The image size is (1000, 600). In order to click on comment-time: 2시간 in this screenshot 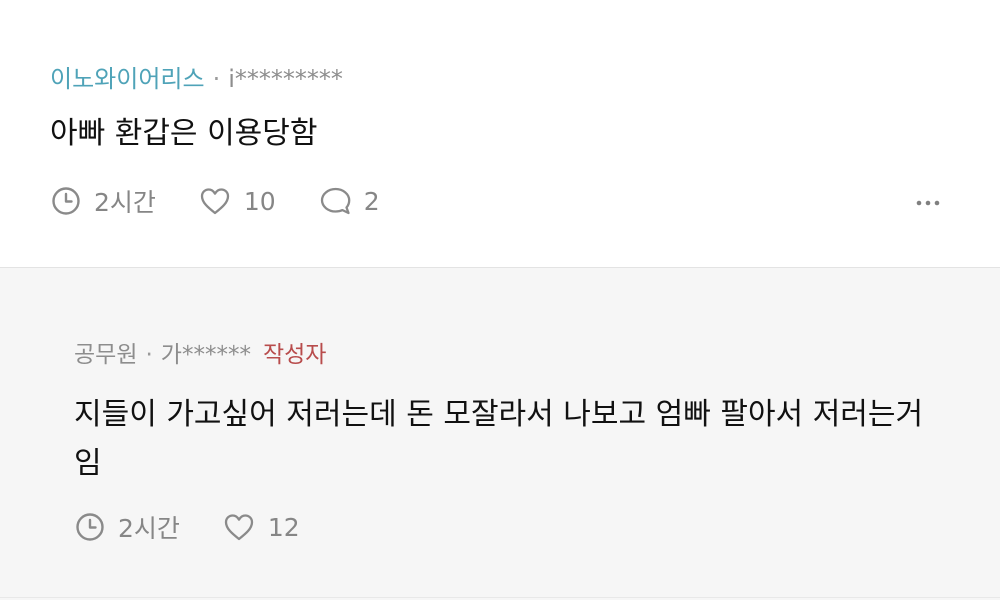, I will do `click(103, 201)`.